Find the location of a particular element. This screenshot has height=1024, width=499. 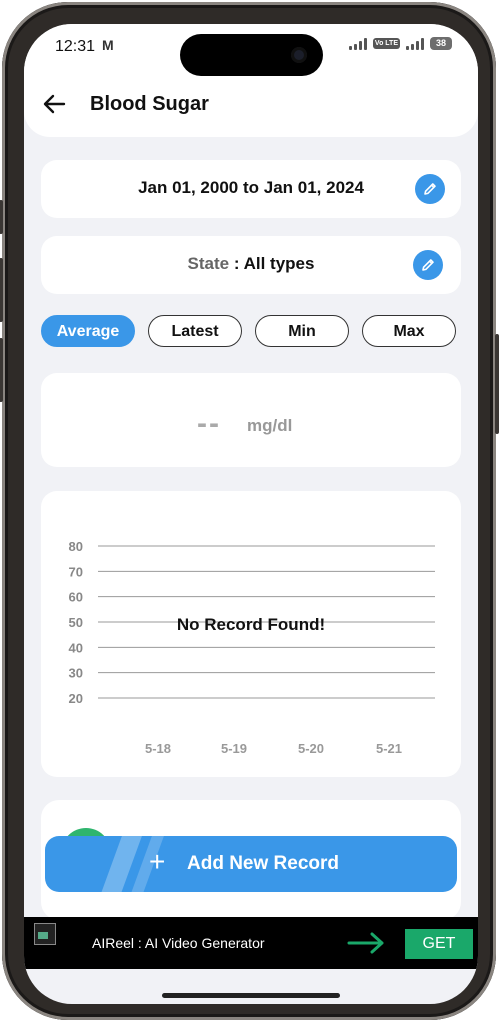

home-indicator is located at coordinates (251, 995).